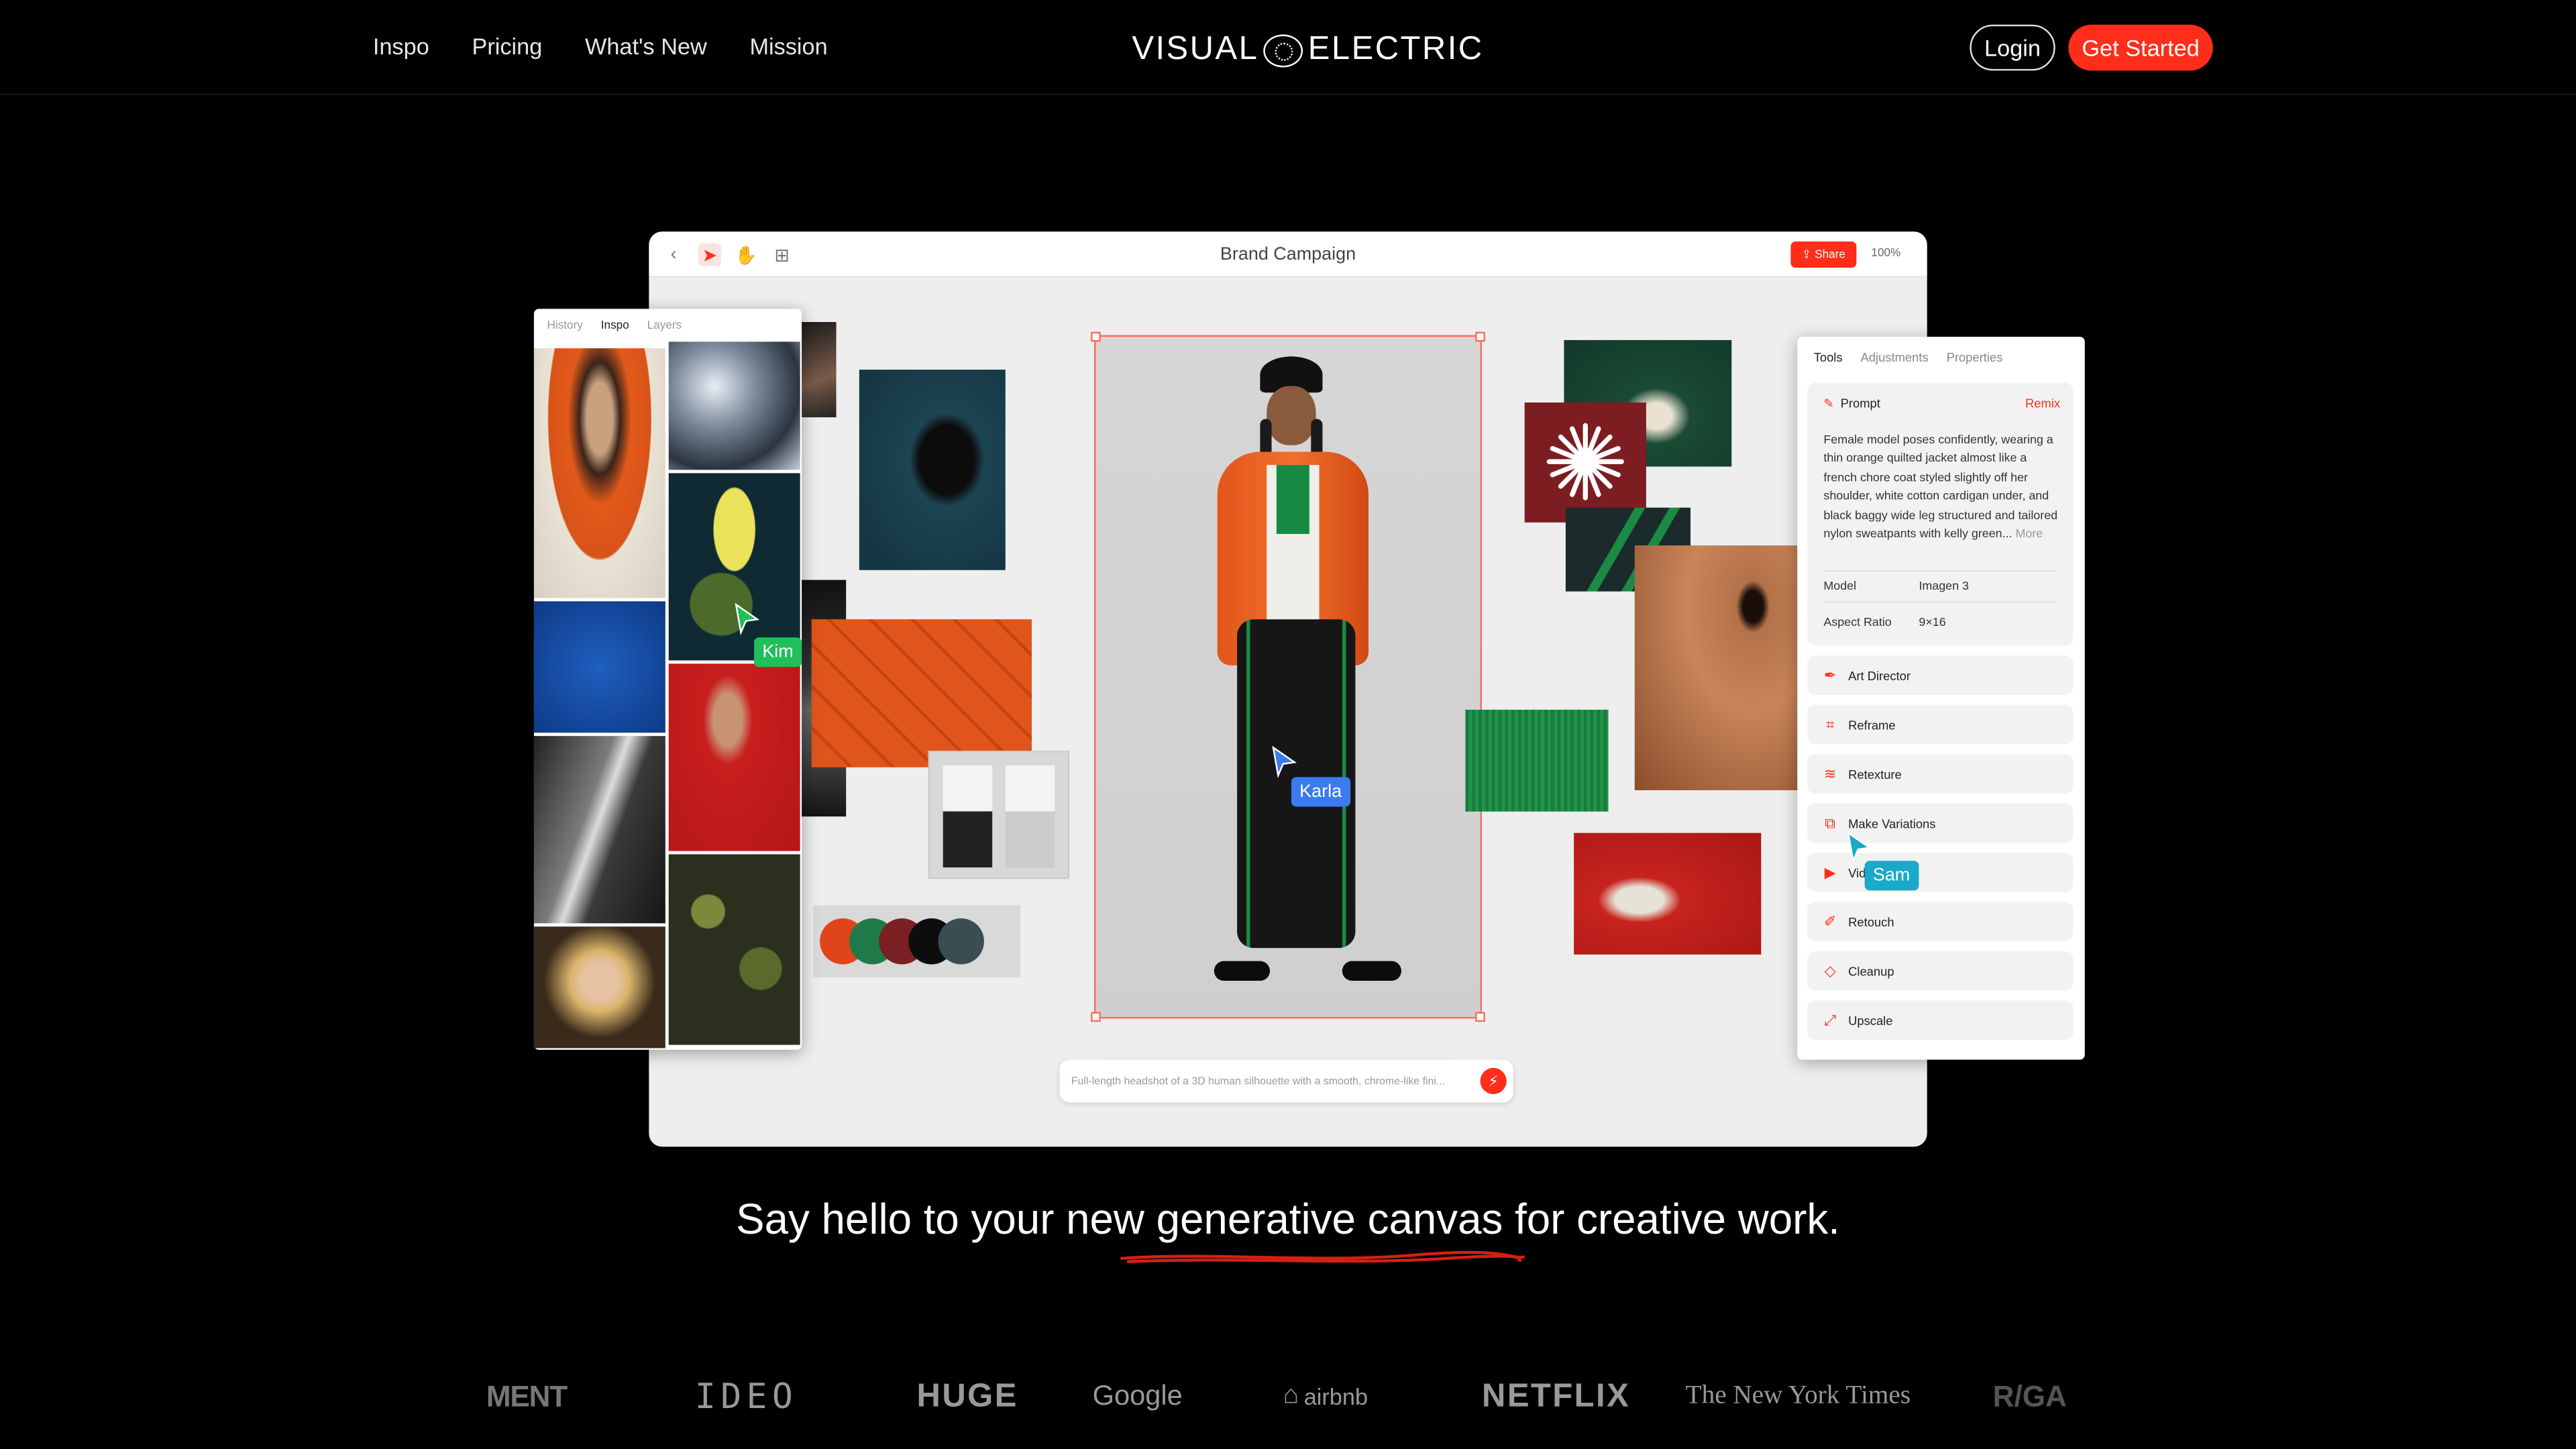 This screenshot has width=2576, height=1449. What do you see at coordinates (1871, 971) in the screenshot?
I see `tool-label: Cleanup` at bounding box center [1871, 971].